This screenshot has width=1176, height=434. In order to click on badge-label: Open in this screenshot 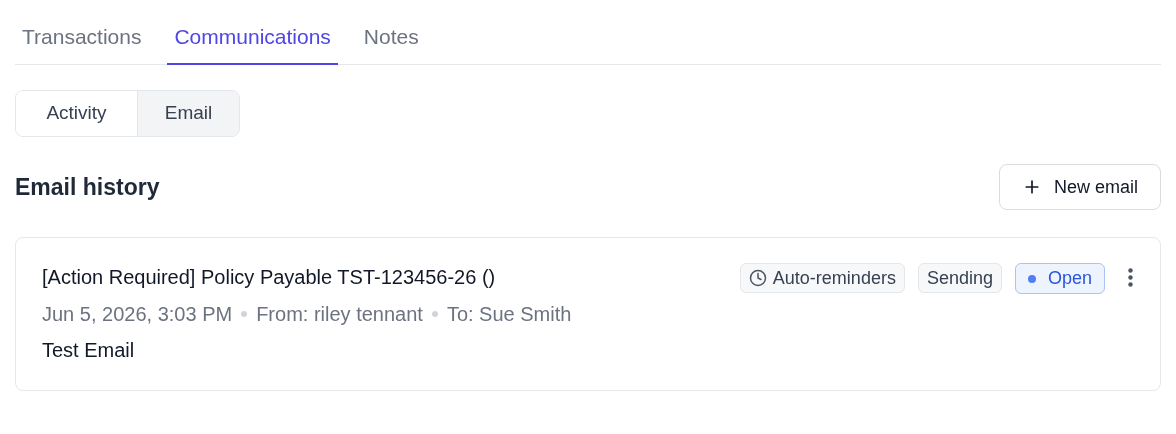, I will do `click(1069, 278)`.